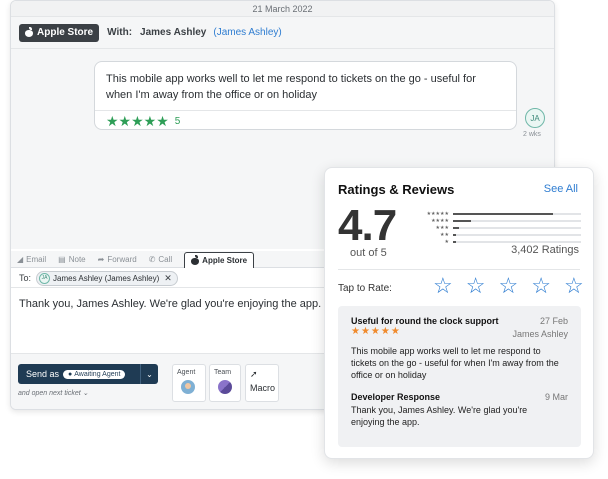  Describe the element at coordinates (186, 372) in the screenshot. I see `agent-label: Agent` at that location.